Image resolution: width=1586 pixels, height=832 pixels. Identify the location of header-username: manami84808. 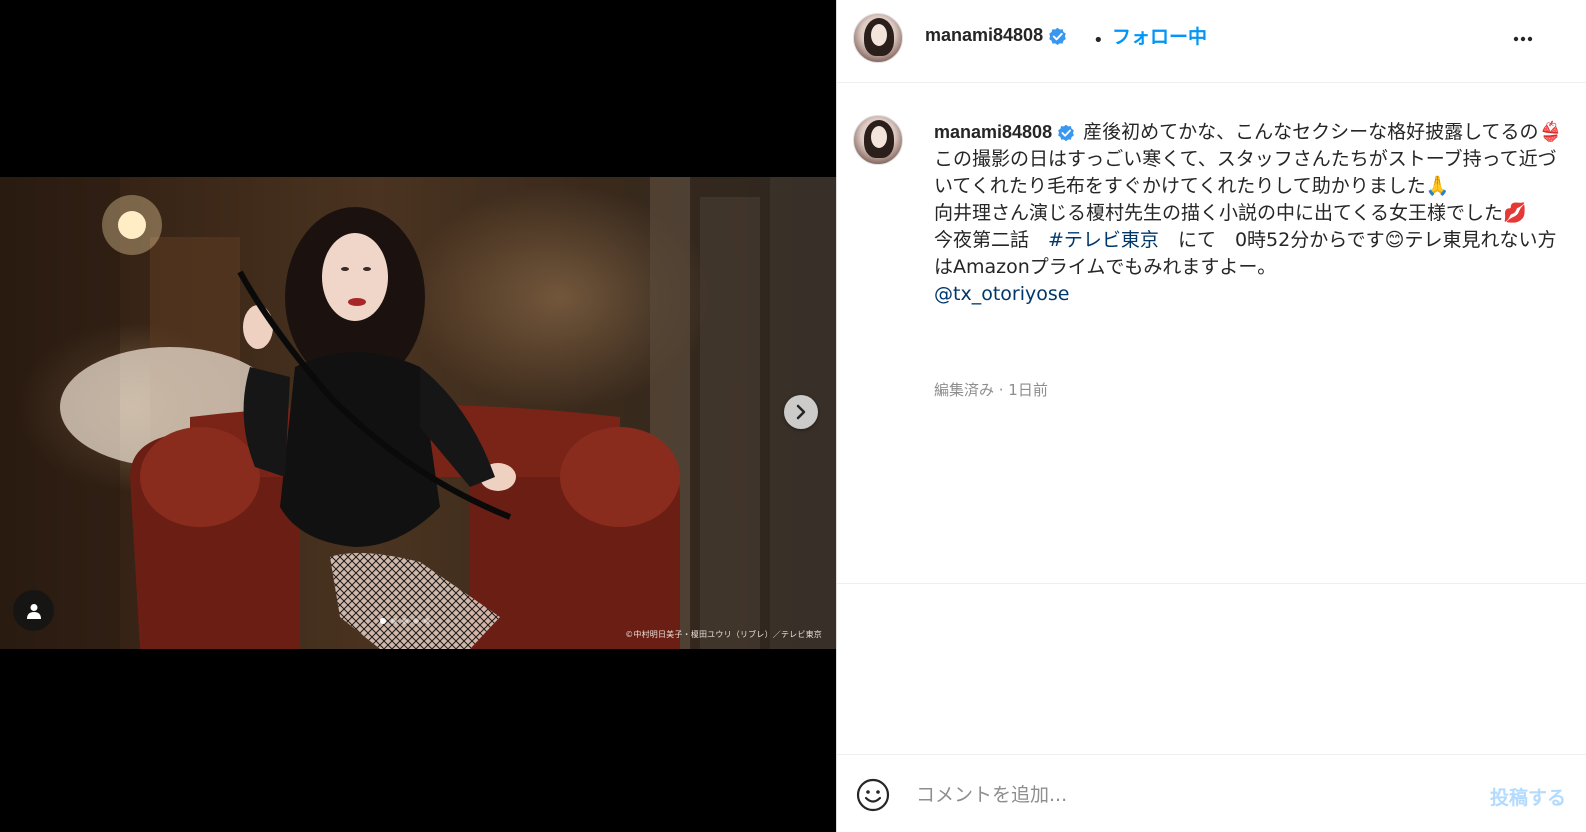
(996, 35).